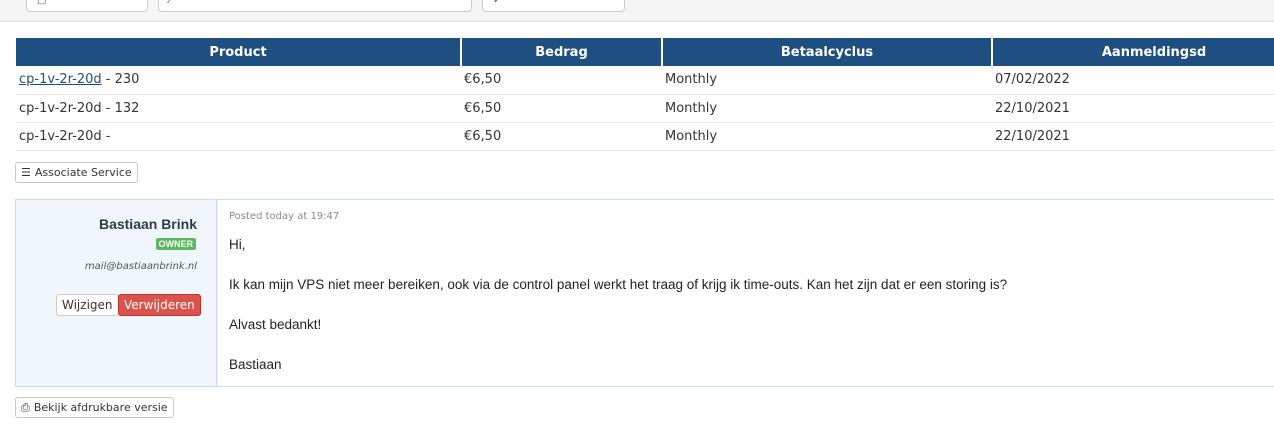 The width and height of the screenshot is (1274, 441). Describe the element at coordinates (553, 6) in the screenshot. I see `toolbar-button-3: ✓` at that location.